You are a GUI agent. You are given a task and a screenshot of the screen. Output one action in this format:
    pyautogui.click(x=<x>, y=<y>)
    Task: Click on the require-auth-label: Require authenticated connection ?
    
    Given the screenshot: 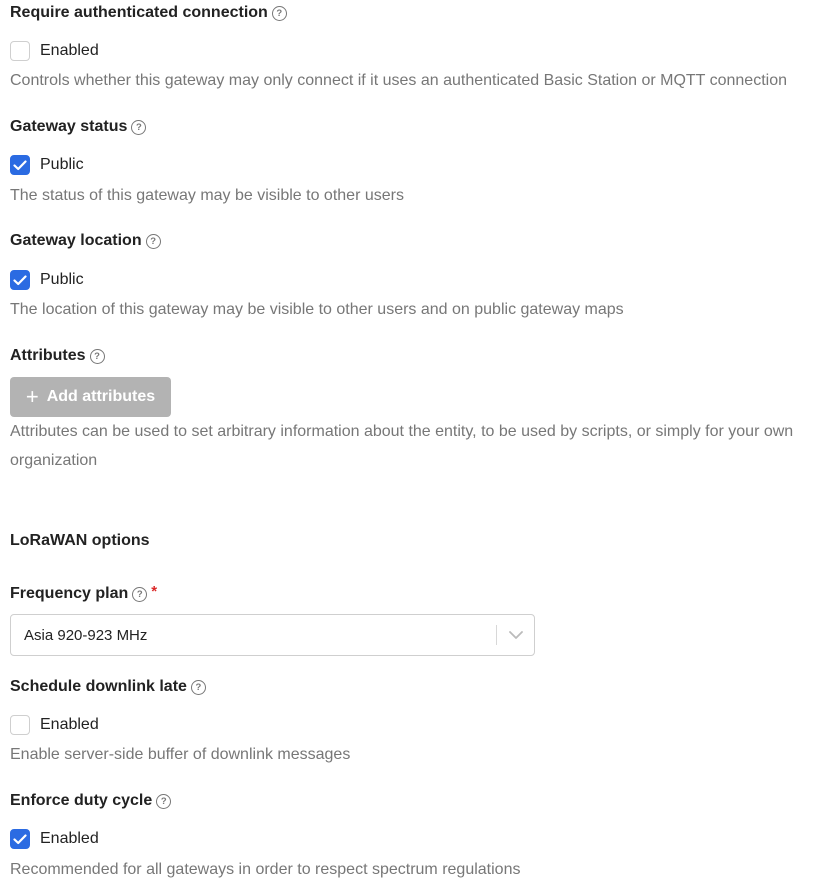 What is the action you would take?
    pyautogui.click(x=148, y=13)
    